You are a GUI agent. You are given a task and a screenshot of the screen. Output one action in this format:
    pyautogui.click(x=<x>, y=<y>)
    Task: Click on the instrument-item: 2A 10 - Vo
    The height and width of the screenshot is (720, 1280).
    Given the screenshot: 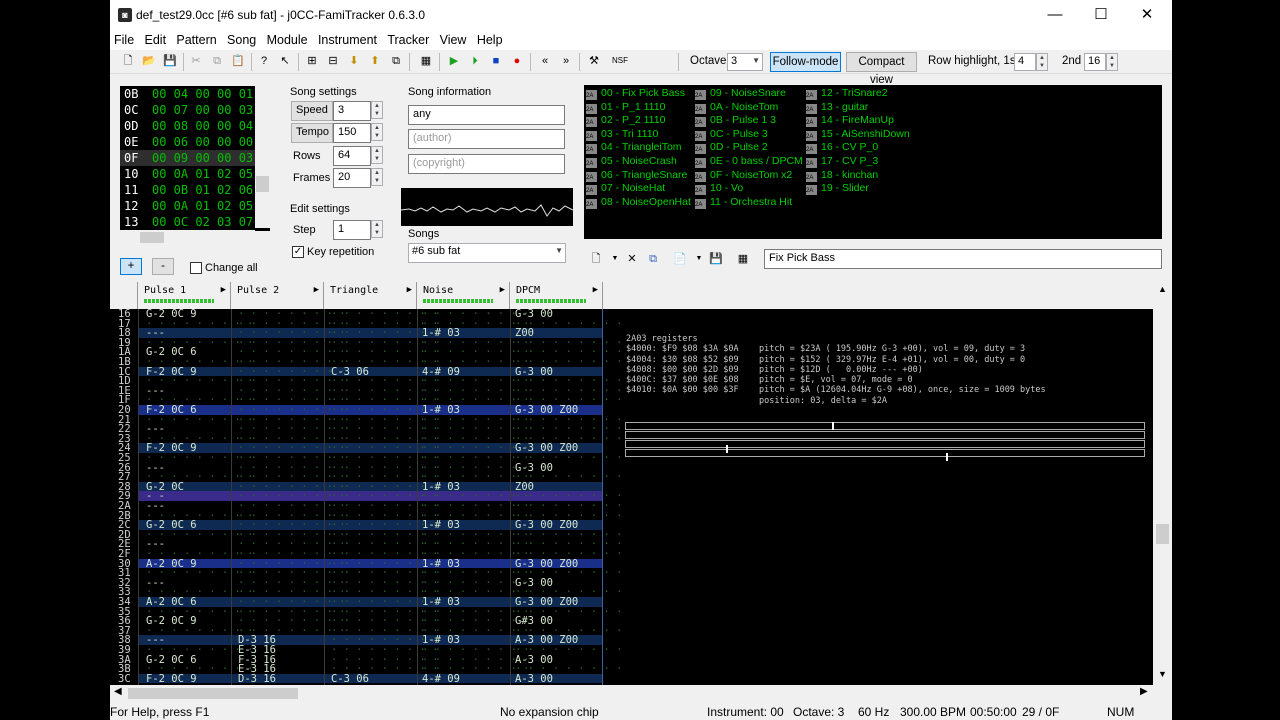 What is the action you would take?
    pyautogui.click(x=749, y=189)
    